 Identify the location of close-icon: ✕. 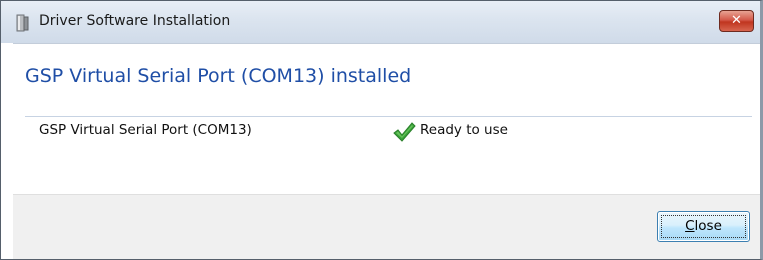
(736, 20).